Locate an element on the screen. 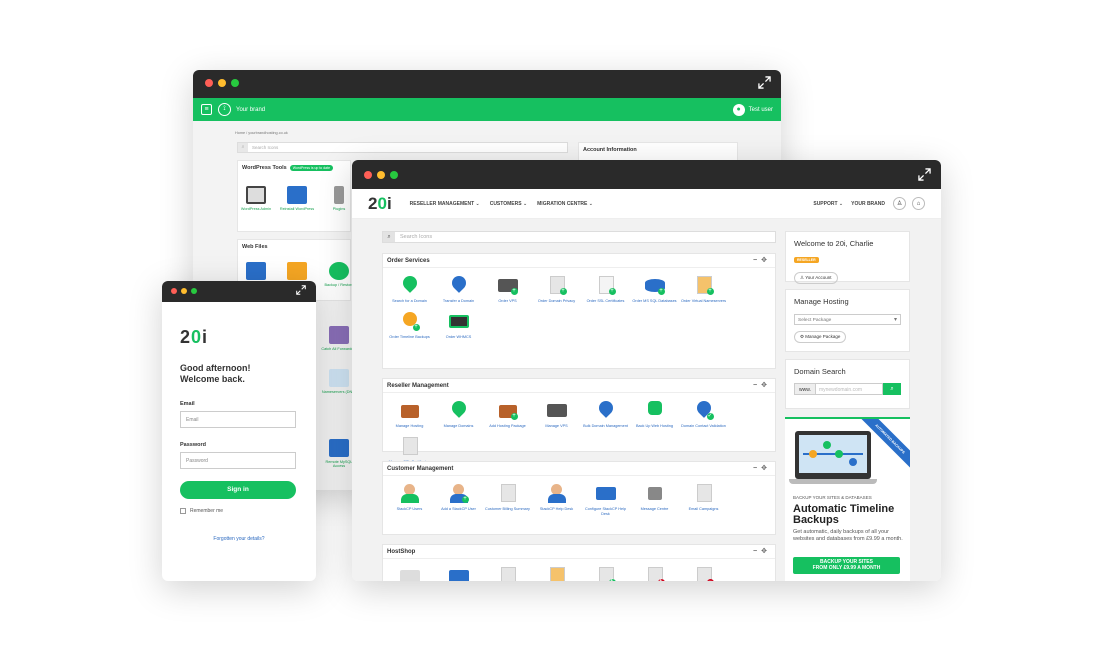 Image resolution: width=1110 pixels, height=660 pixels. message-centre-icon-tile: Message Centre is located at coordinates (654, 498).